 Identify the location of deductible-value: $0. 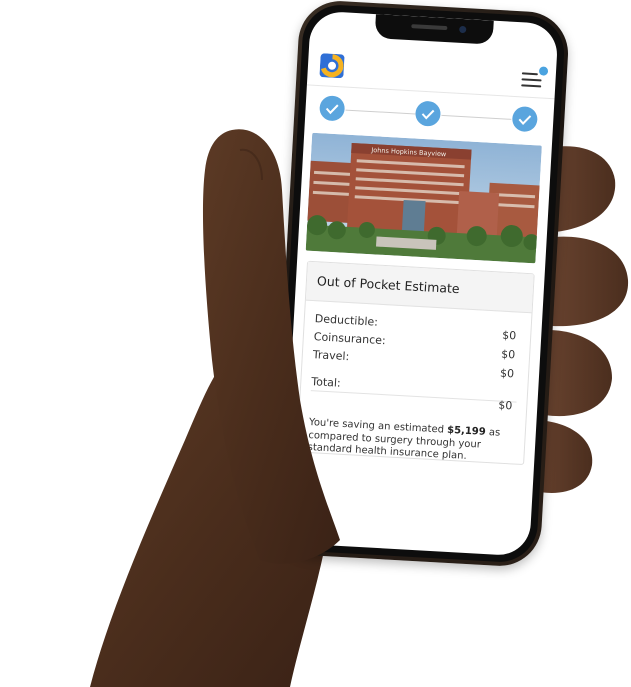
(509, 335).